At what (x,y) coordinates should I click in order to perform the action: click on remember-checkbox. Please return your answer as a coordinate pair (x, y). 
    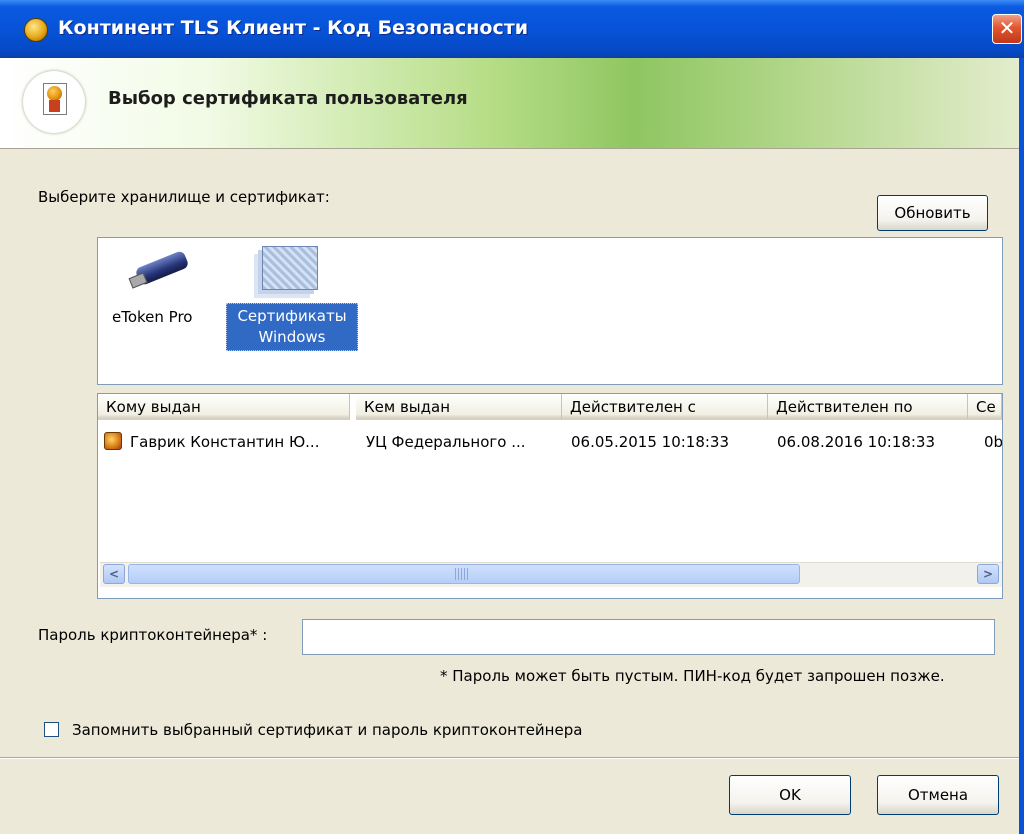
    Looking at the image, I should click on (51, 729).